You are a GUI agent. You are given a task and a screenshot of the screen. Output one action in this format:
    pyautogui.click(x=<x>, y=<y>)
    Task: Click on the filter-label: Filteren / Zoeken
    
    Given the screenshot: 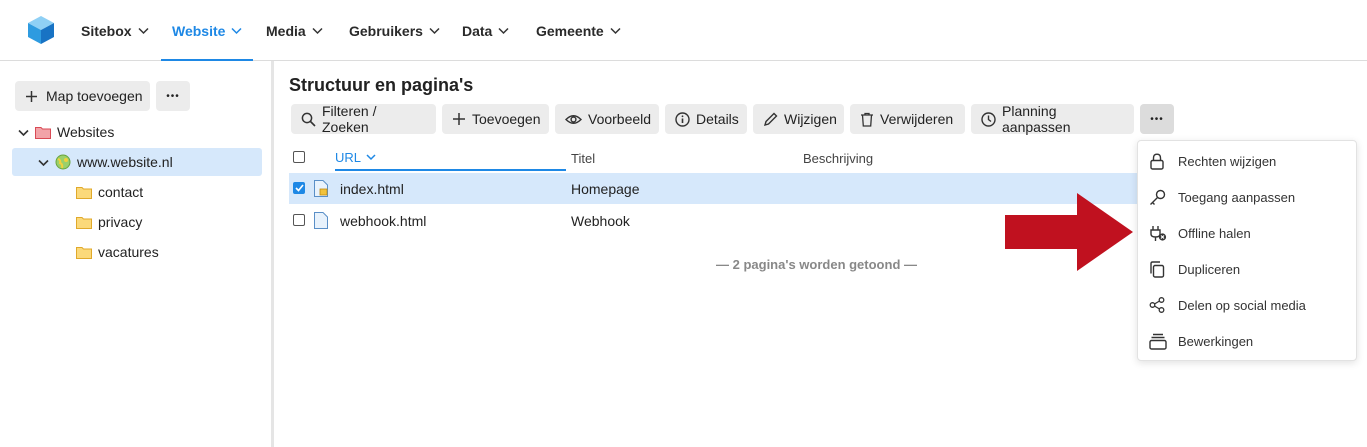 What is the action you would take?
    pyautogui.click(x=349, y=119)
    